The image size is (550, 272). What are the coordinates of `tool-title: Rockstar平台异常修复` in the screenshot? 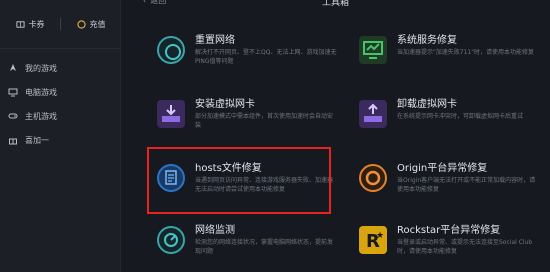 It's located at (449, 230).